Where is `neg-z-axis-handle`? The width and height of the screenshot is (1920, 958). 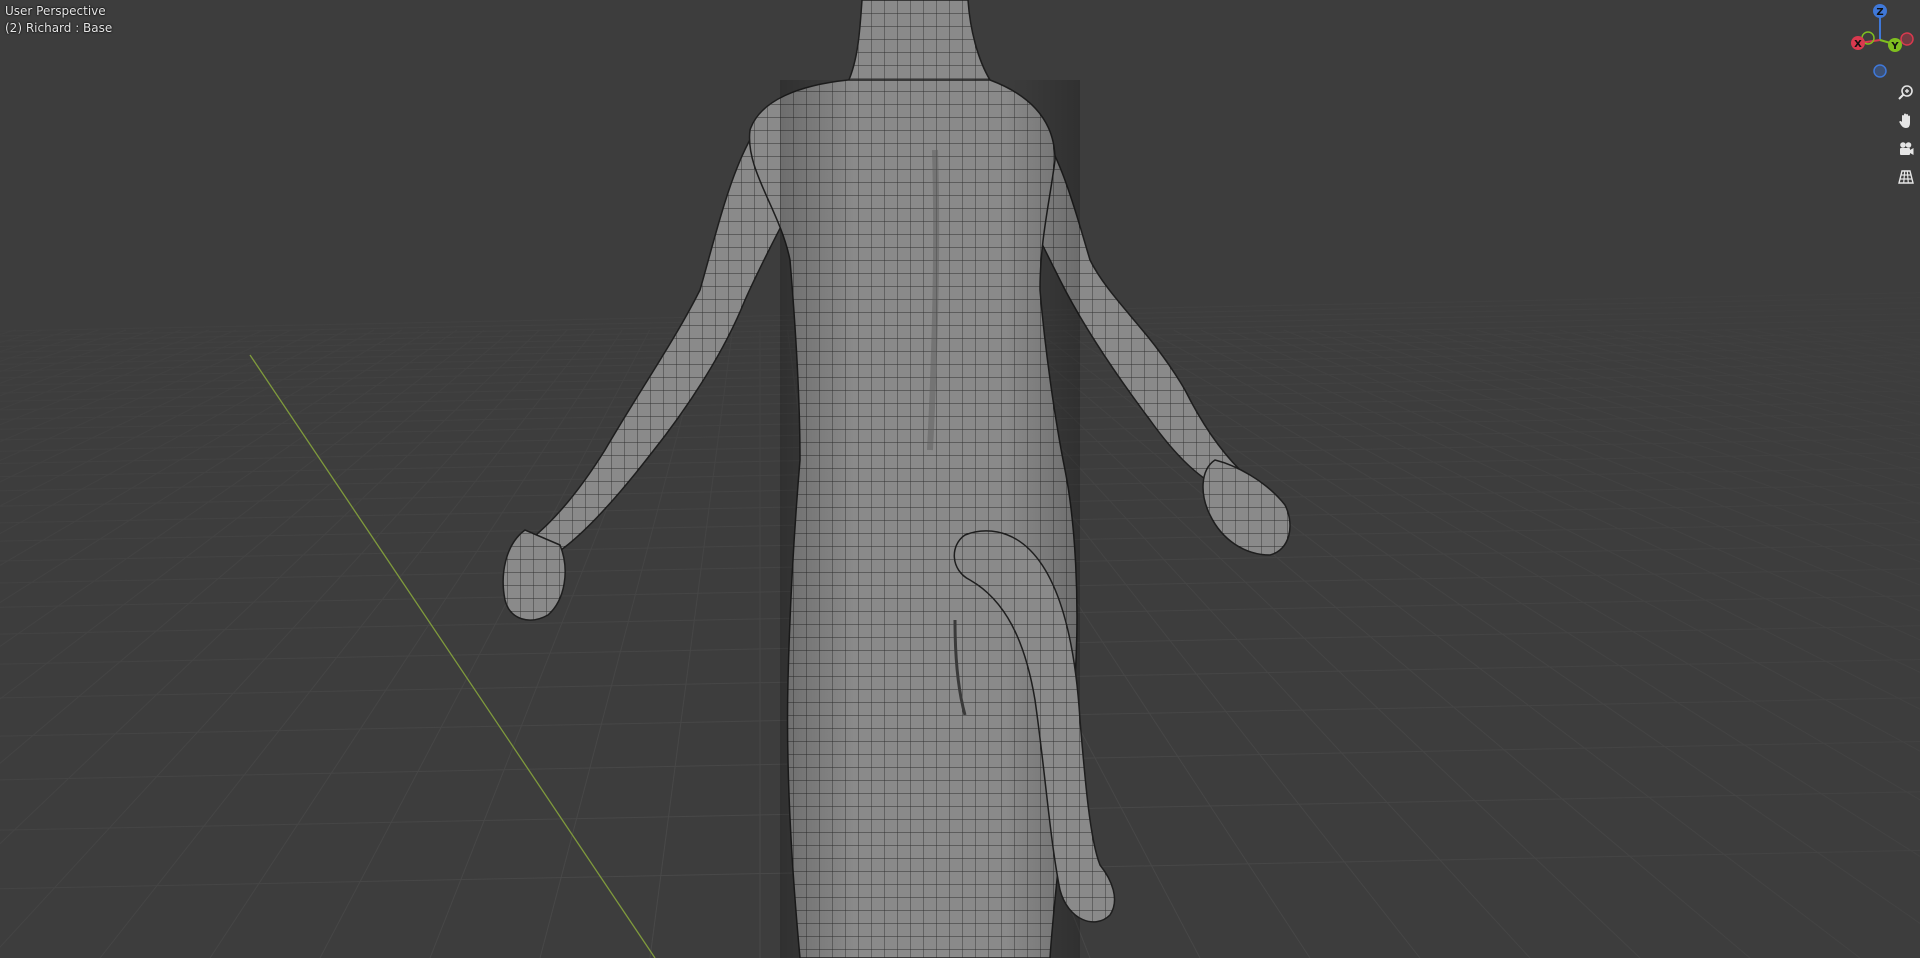 neg-z-axis-handle is located at coordinates (1880, 71).